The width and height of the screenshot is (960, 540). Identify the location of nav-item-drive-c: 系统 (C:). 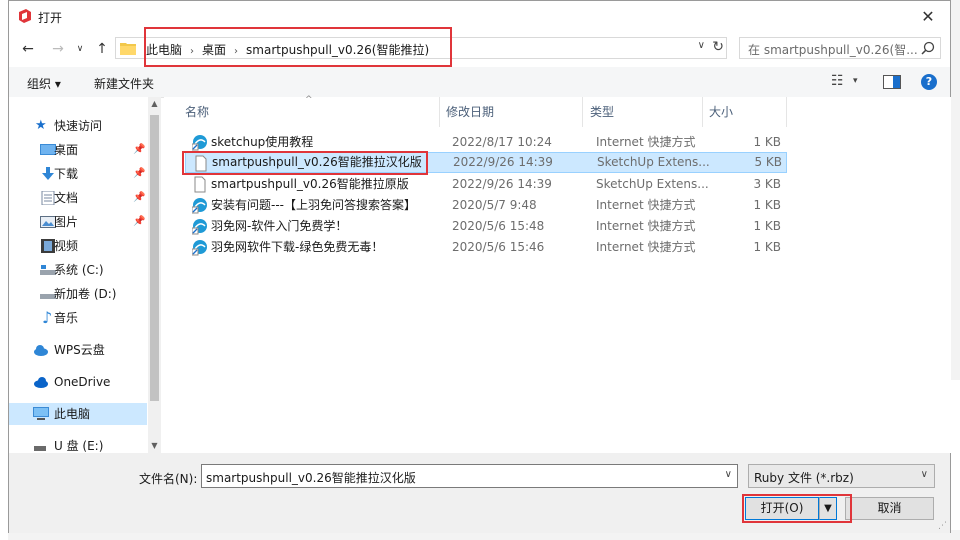
(78, 270).